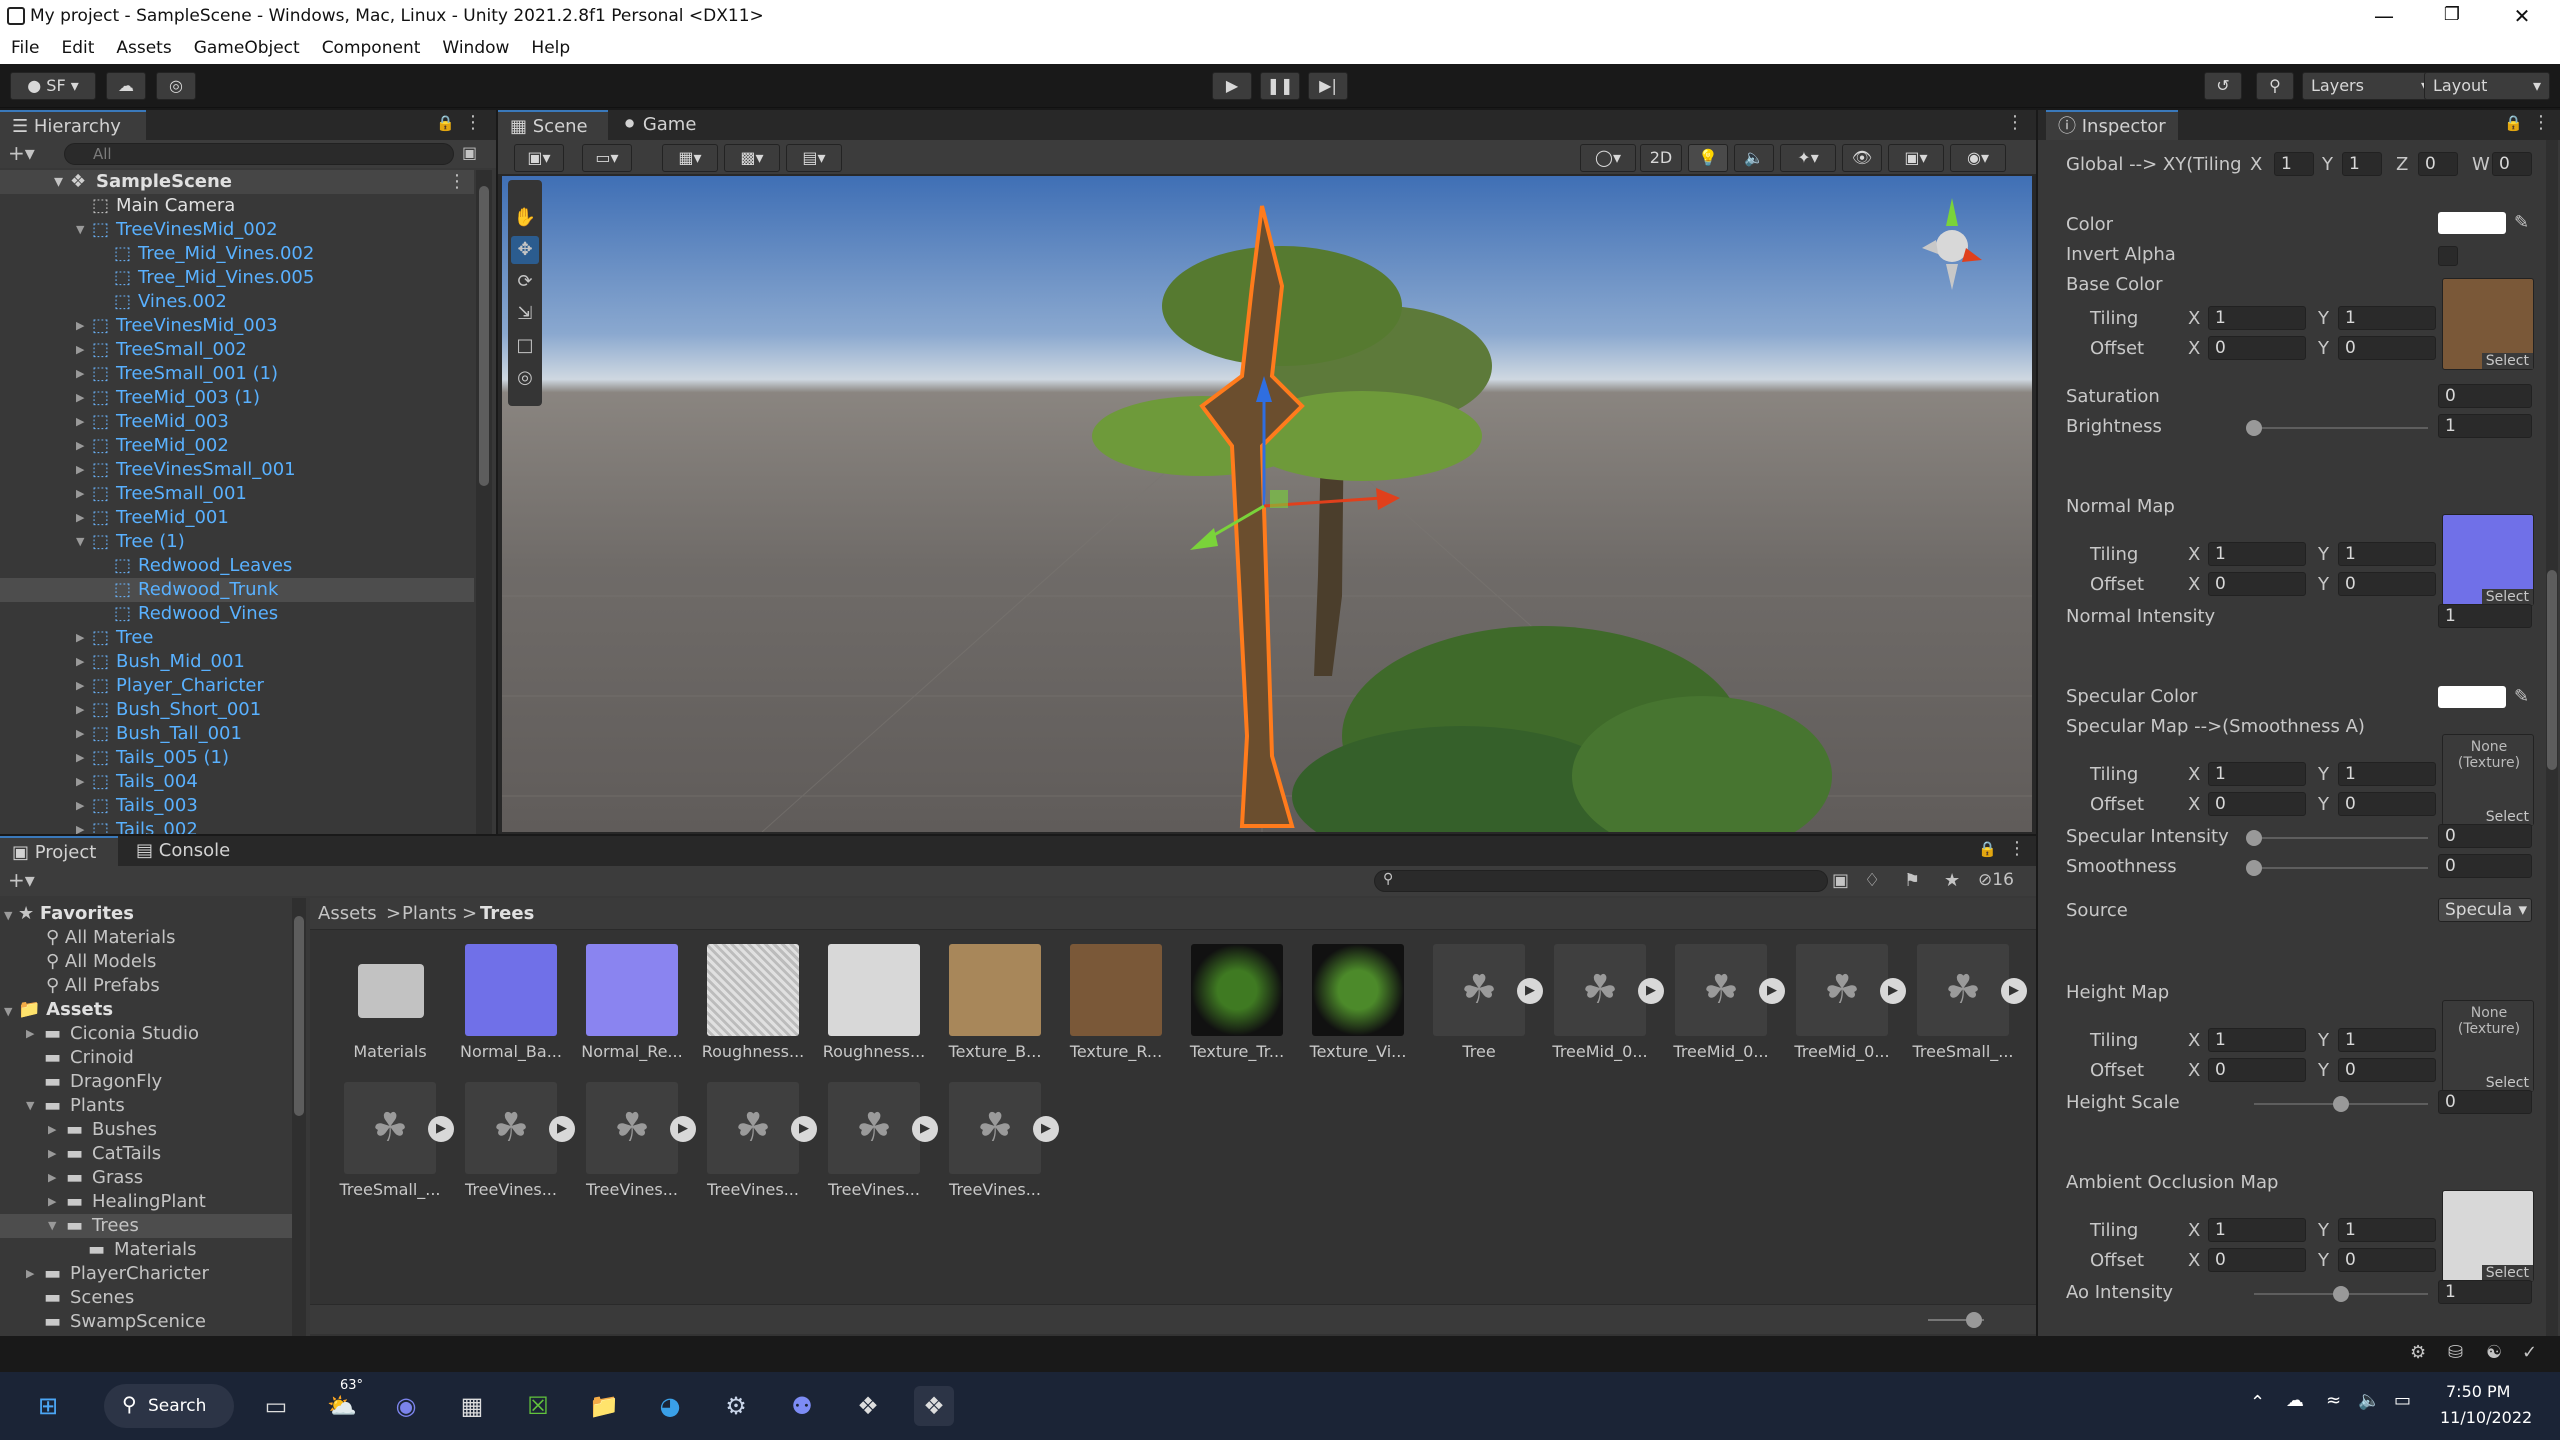 The width and height of the screenshot is (2560, 1440). What do you see at coordinates (660, 125) in the screenshot?
I see `tab-game: ⚫ Game` at bounding box center [660, 125].